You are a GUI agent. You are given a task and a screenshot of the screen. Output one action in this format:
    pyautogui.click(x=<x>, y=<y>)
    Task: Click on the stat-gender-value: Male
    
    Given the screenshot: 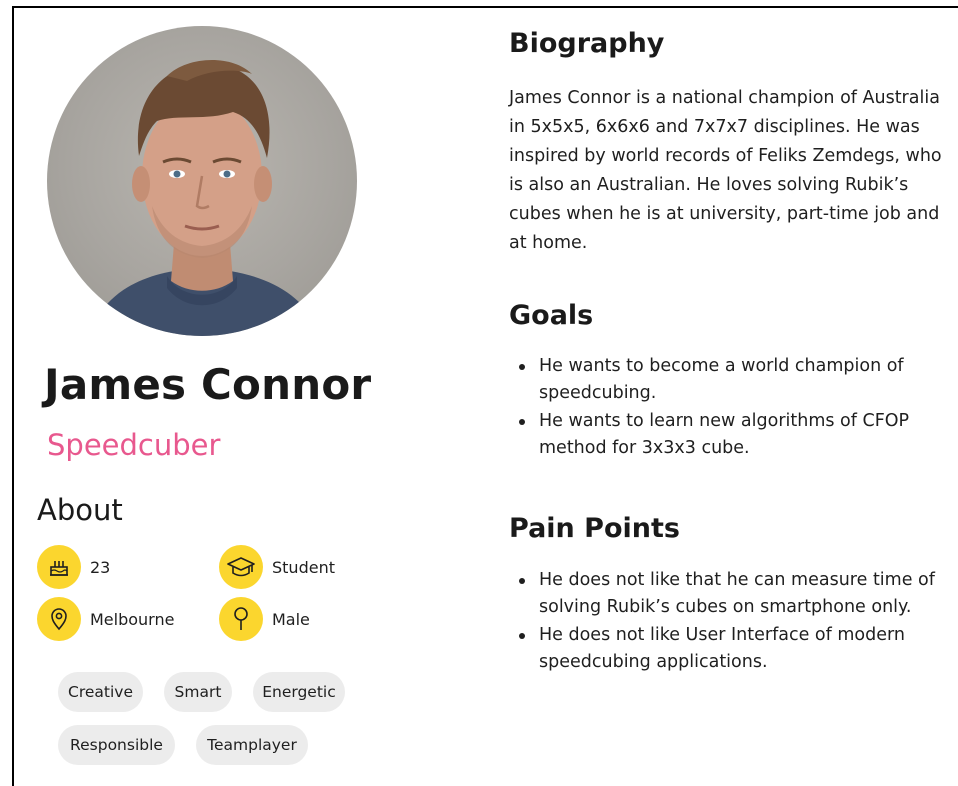 What is the action you would take?
    pyautogui.click(x=291, y=619)
    